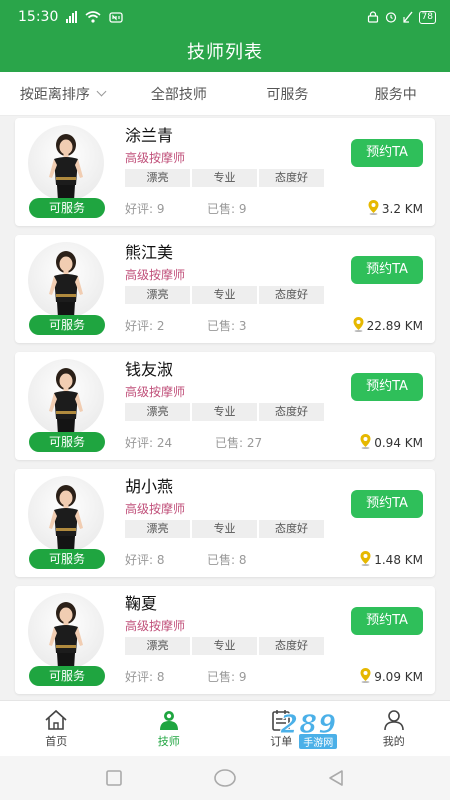 This screenshot has width=450, height=800. I want to click on recent-apps-icon, so click(114, 778).